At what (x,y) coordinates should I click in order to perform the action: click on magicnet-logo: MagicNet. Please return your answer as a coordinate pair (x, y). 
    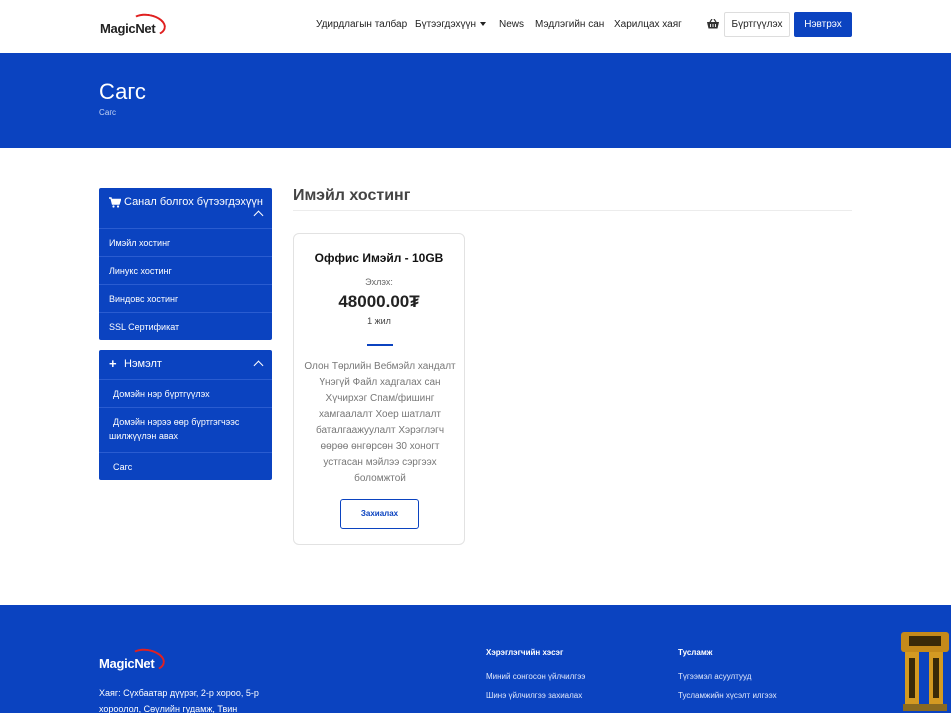
    Looking at the image, I should click on (135, 25).